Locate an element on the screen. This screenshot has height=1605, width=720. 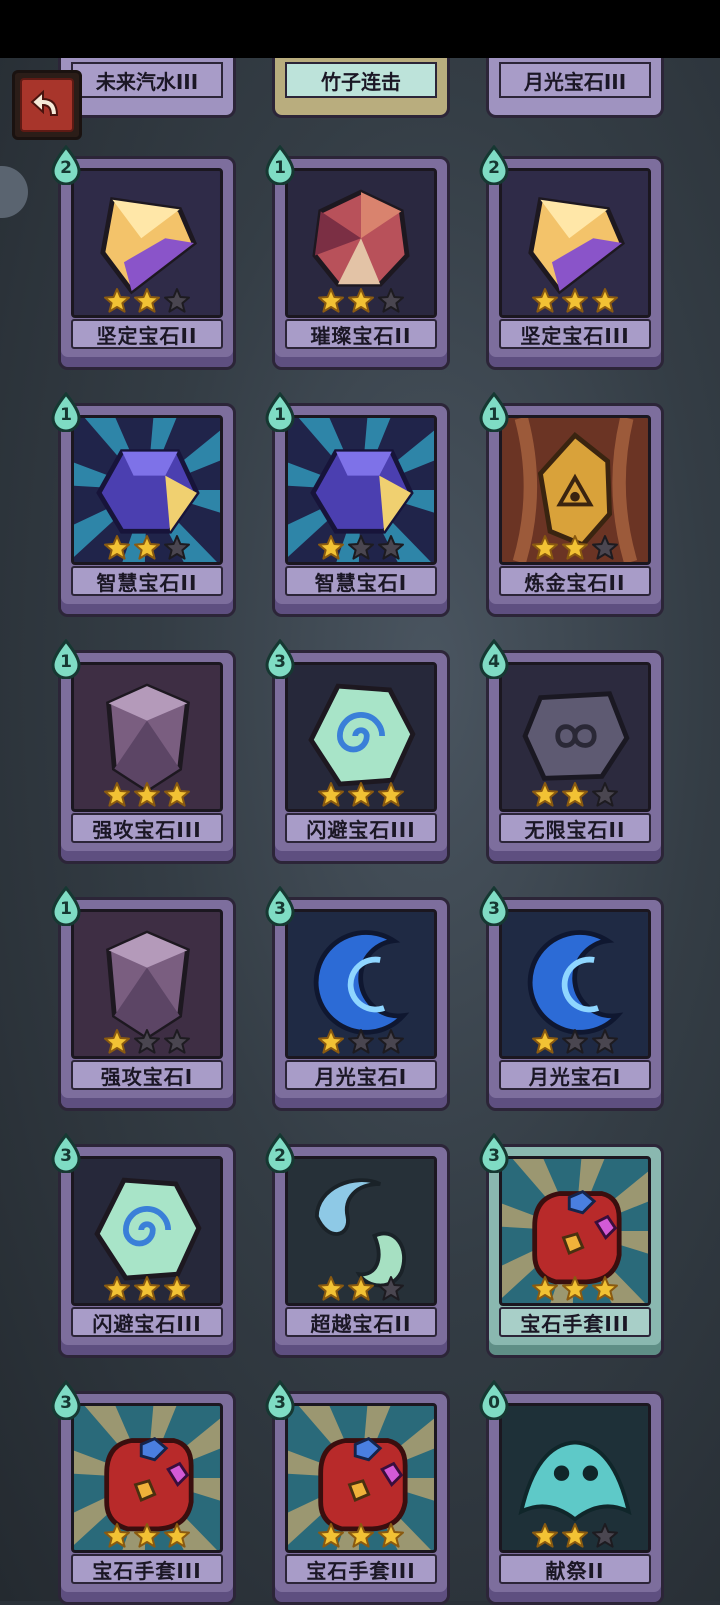
card-name: 月光宝石I is located at coordinates (361, 1075).